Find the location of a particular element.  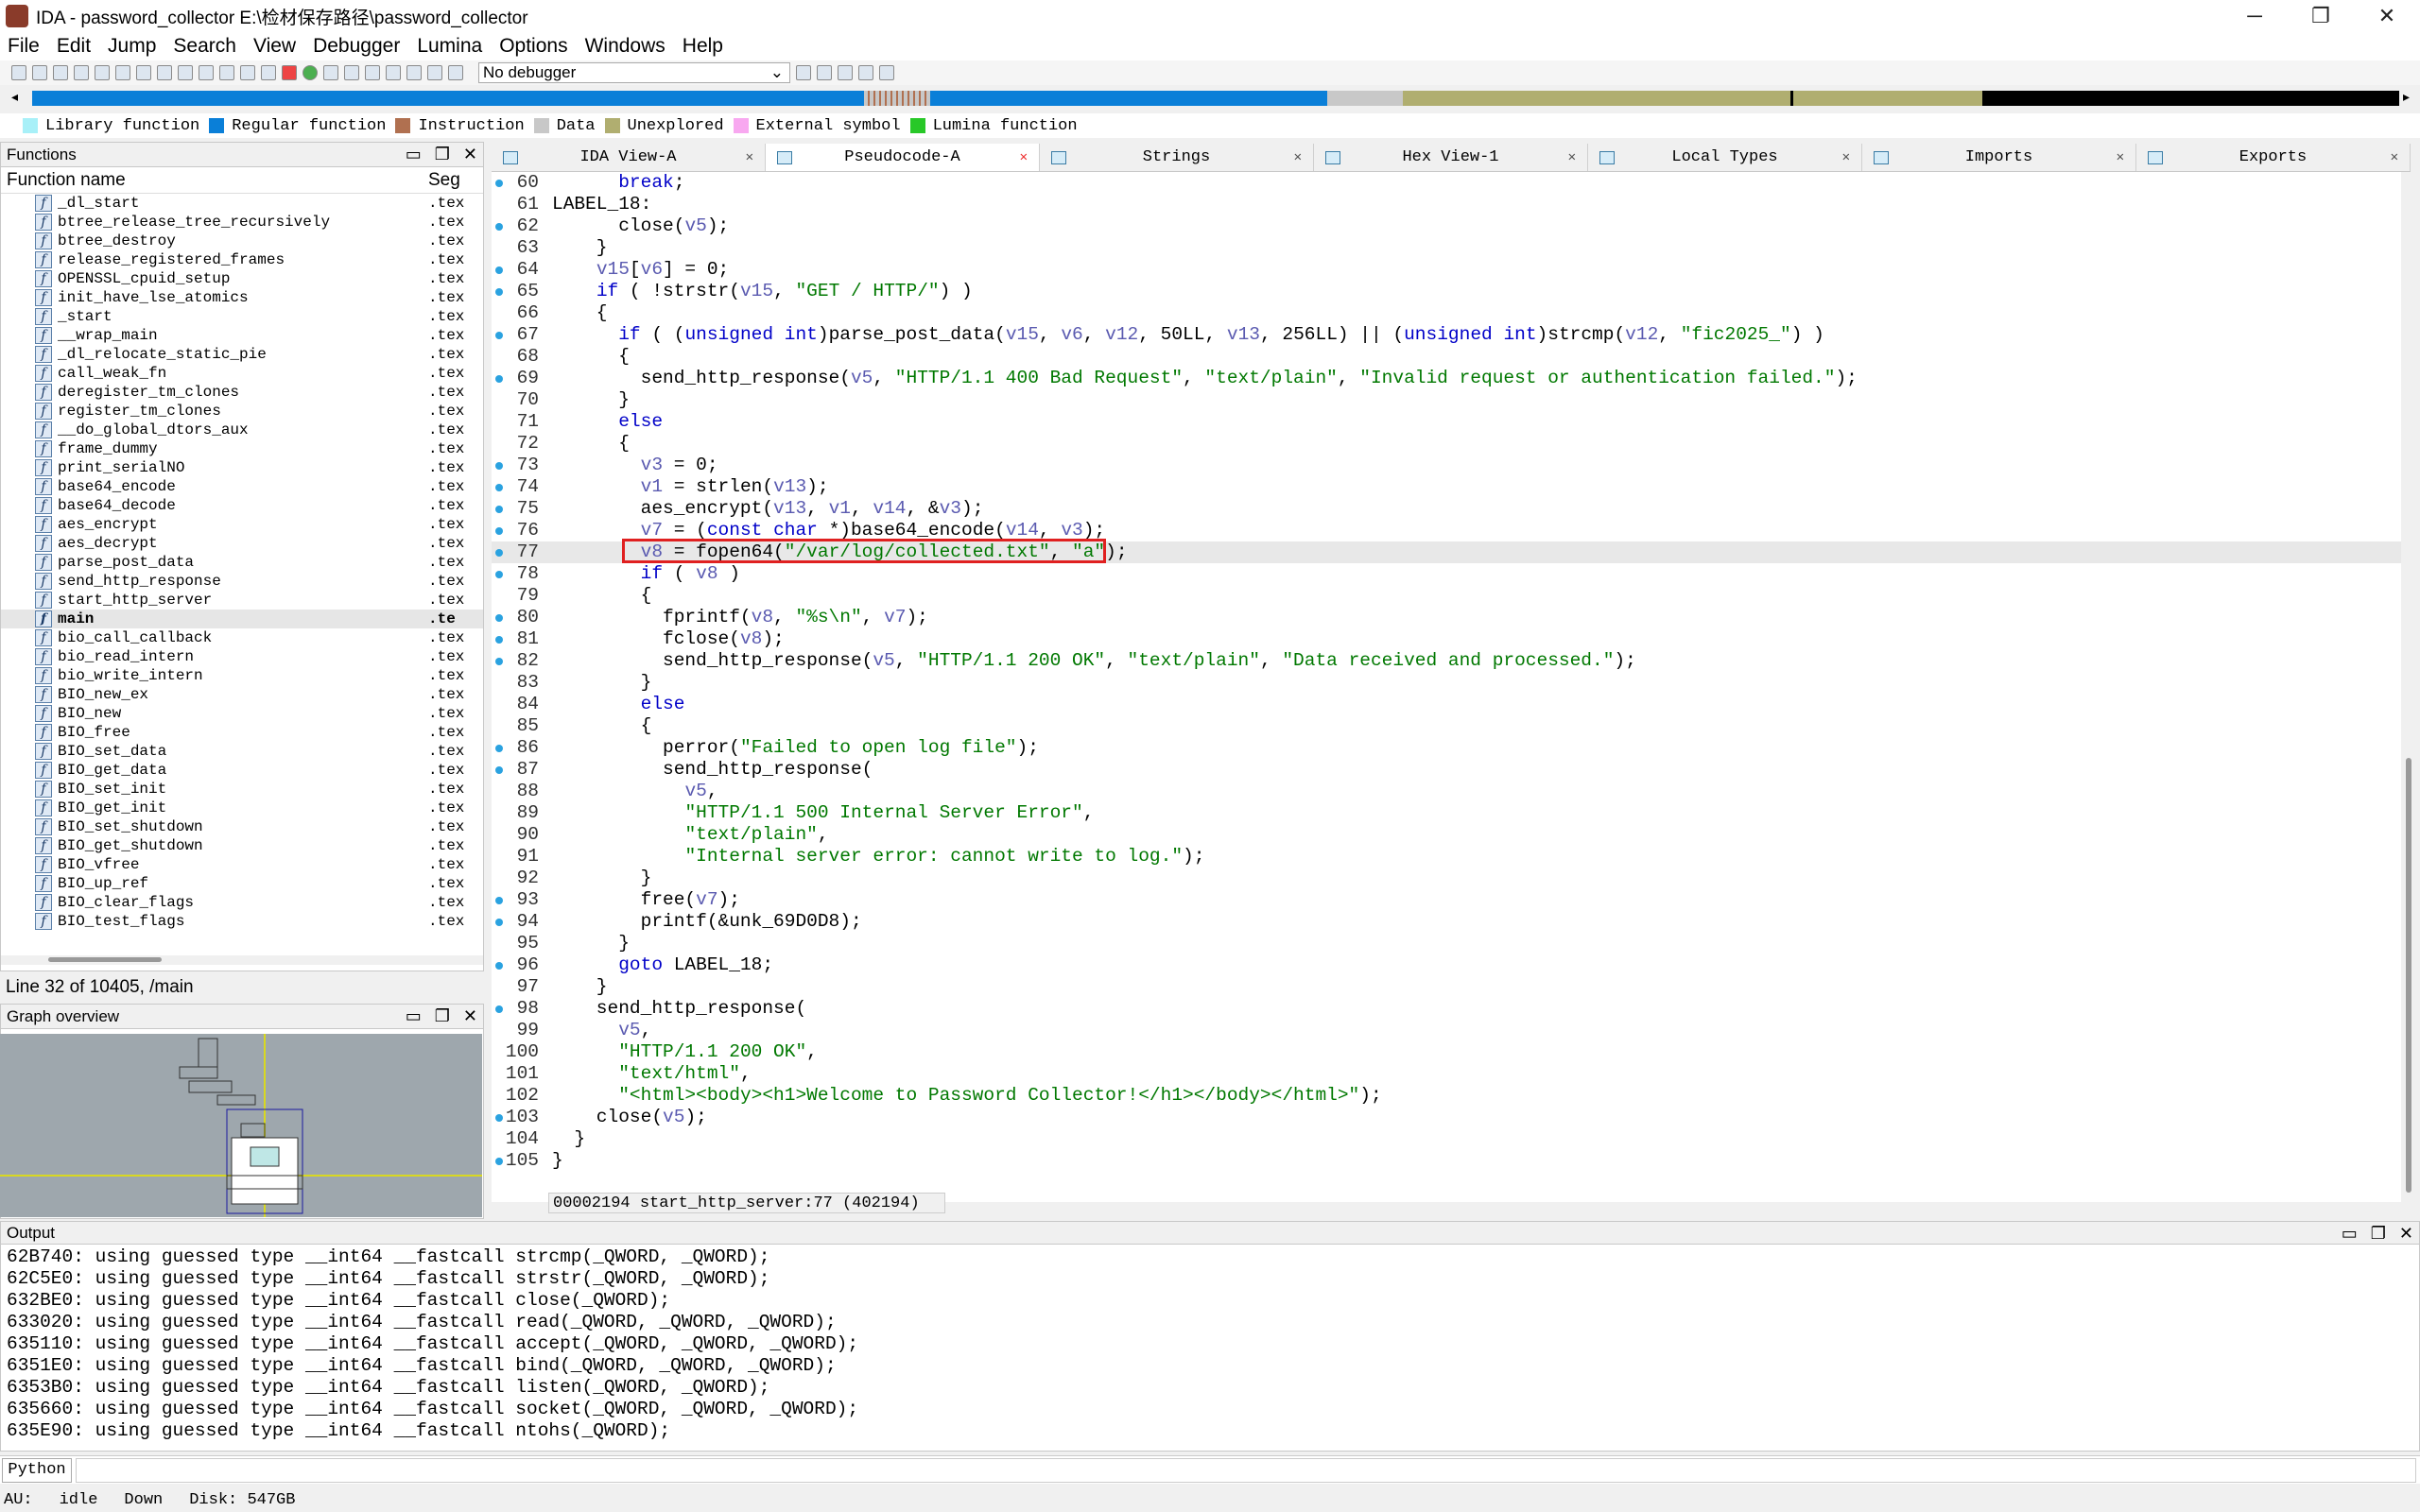

nav-left-arrow-icon: ◂ is located at coordinates (14, 97).